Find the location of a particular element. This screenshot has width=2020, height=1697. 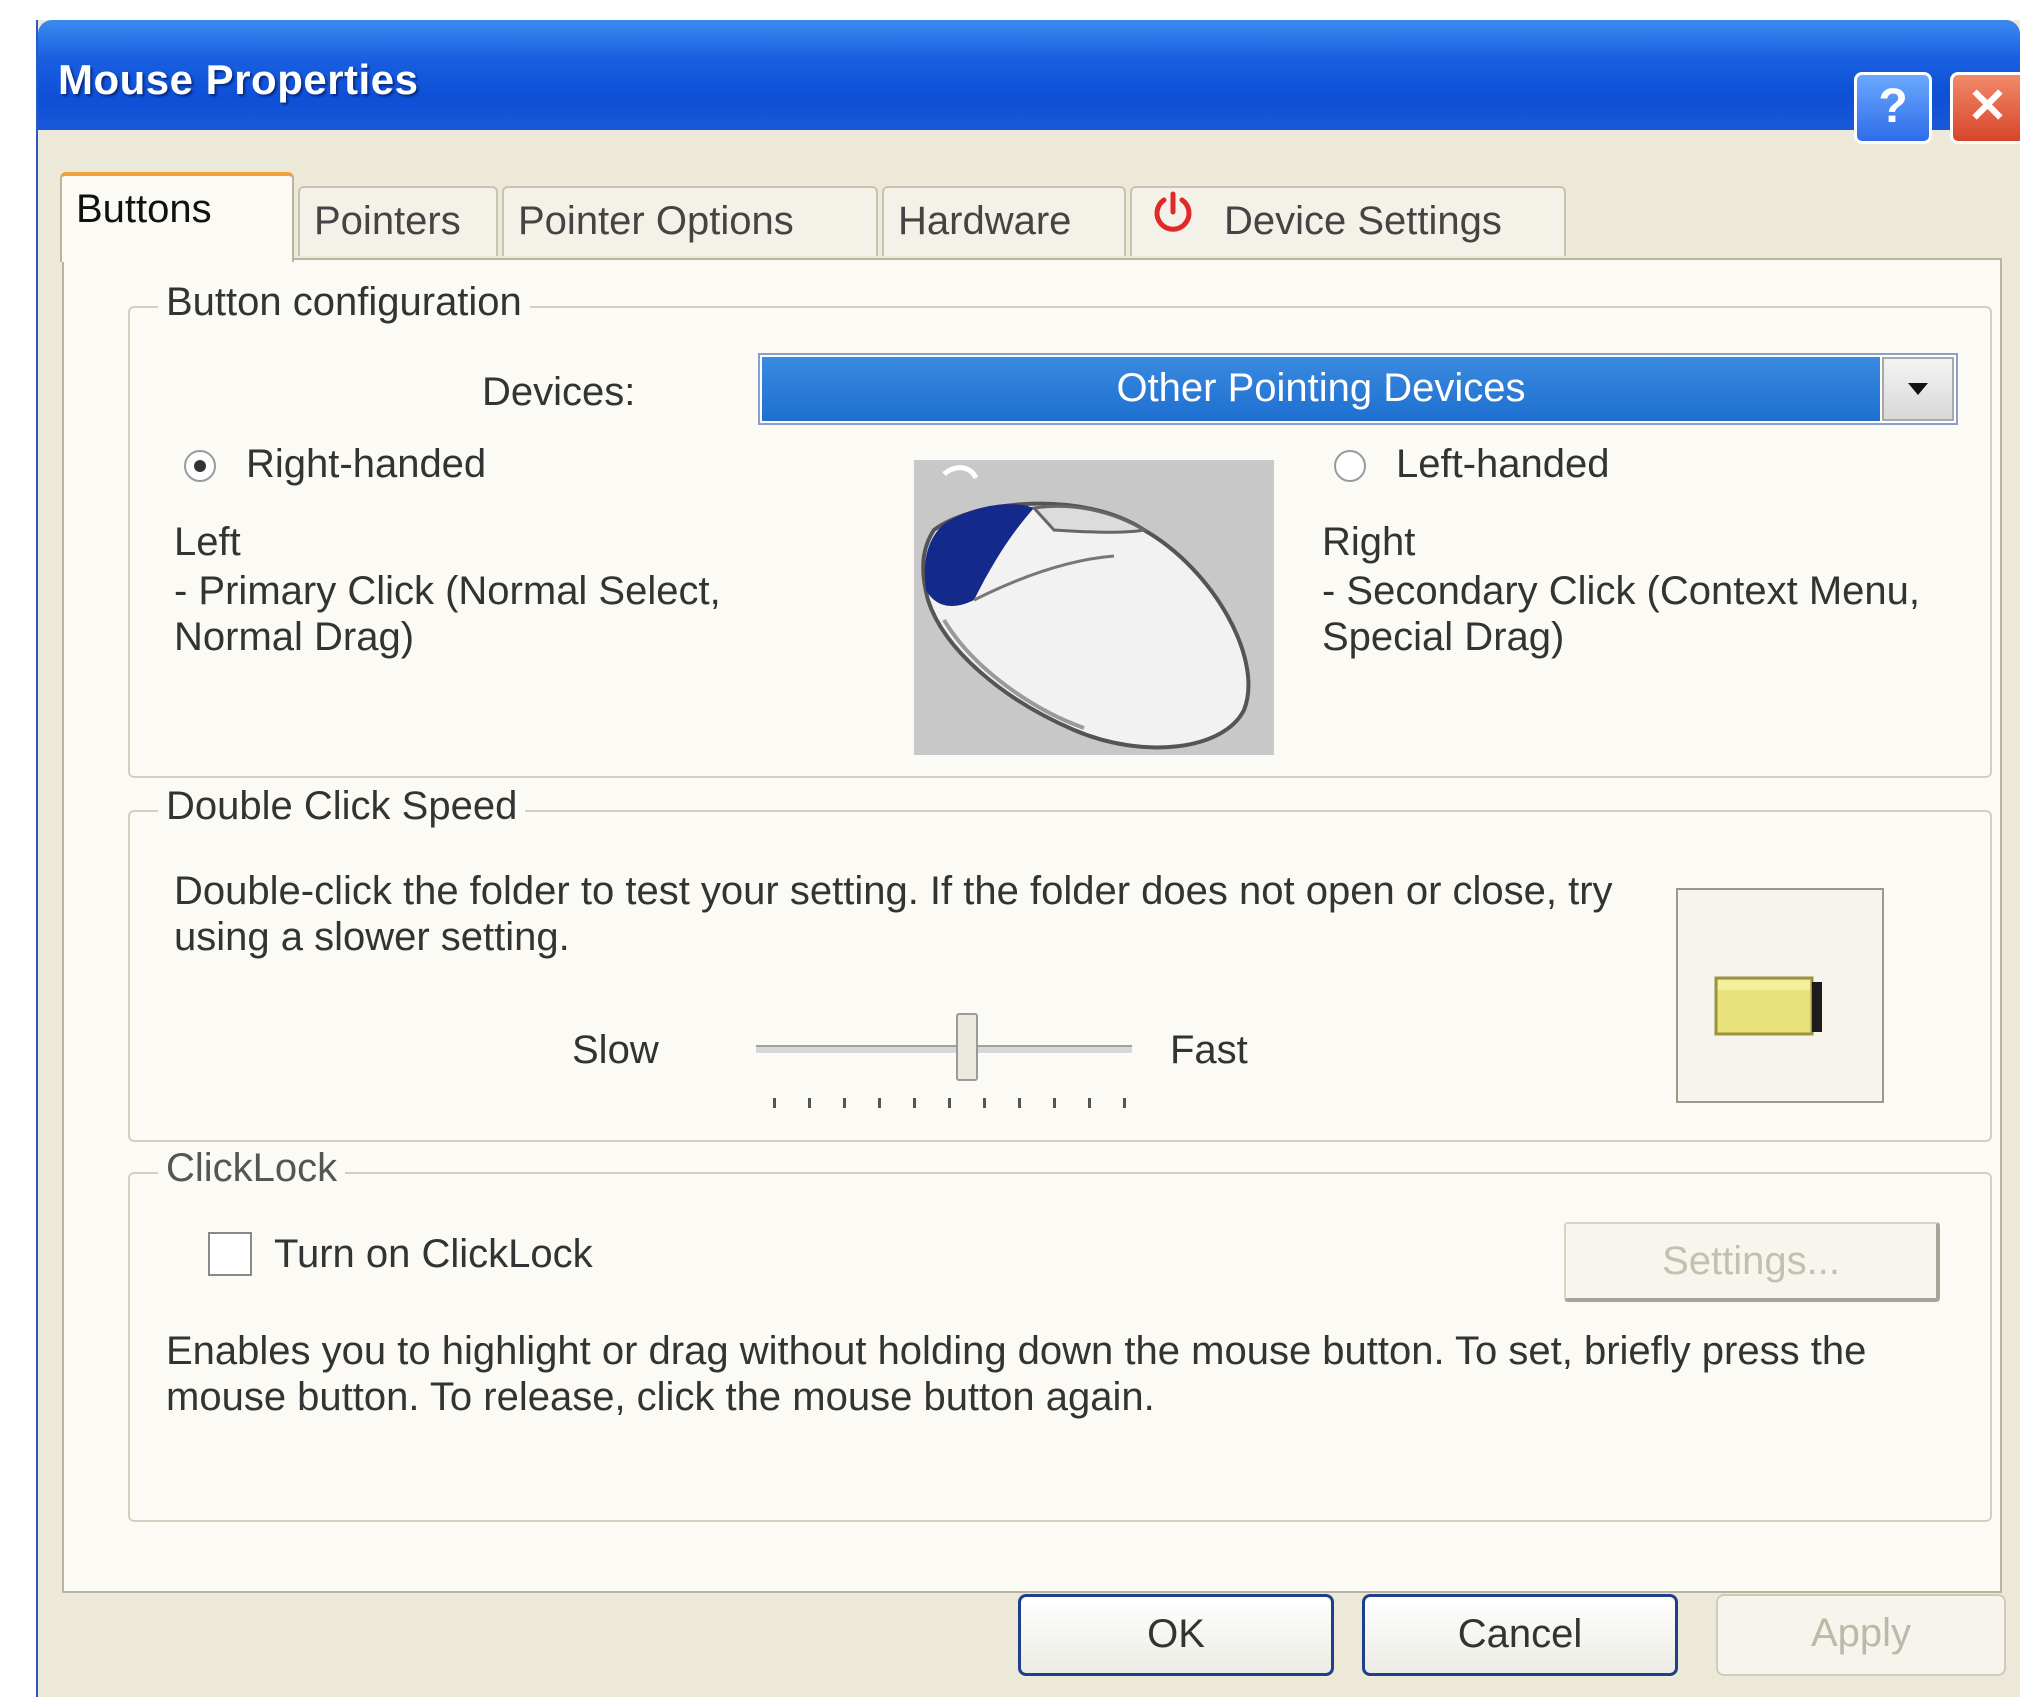

fast-label: Fast is located at coordinates (1209, 1050).